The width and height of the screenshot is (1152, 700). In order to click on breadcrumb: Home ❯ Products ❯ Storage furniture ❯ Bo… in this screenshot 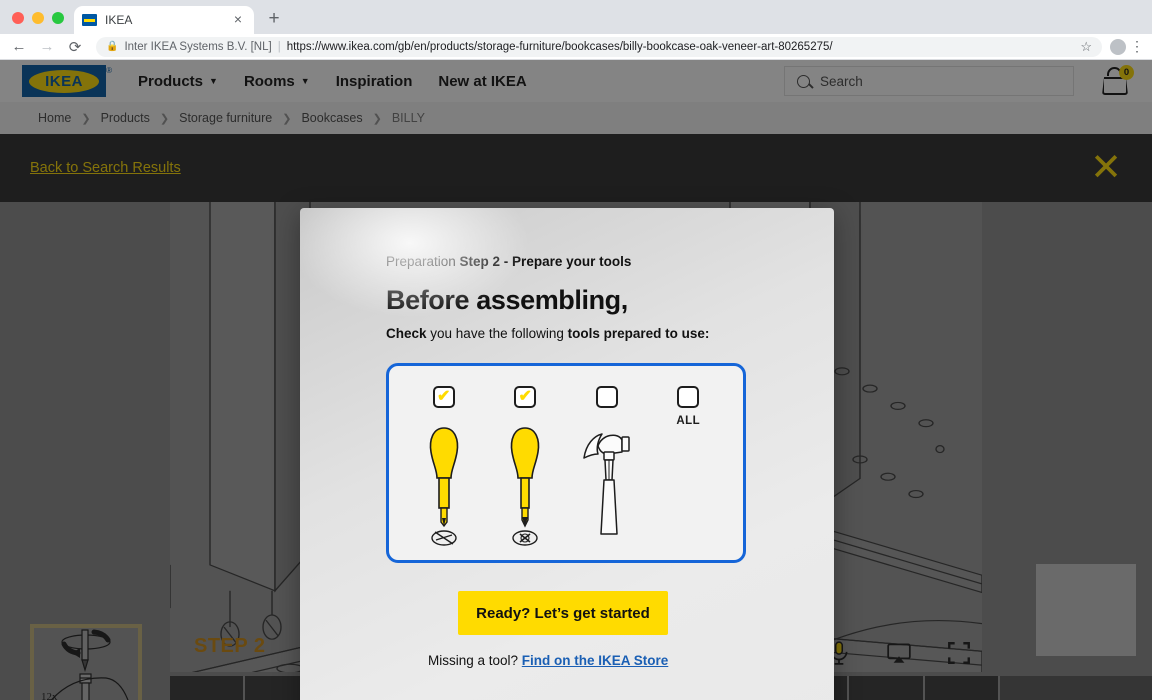, I will do `click(576, 118)`.